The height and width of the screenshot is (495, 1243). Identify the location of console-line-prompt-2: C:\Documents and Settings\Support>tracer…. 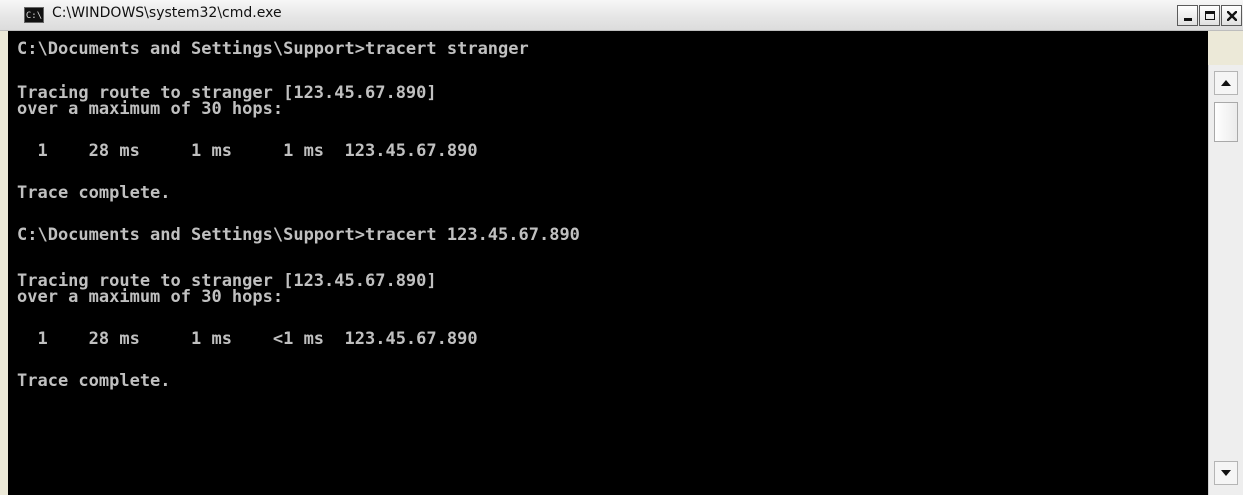
(298, 235).